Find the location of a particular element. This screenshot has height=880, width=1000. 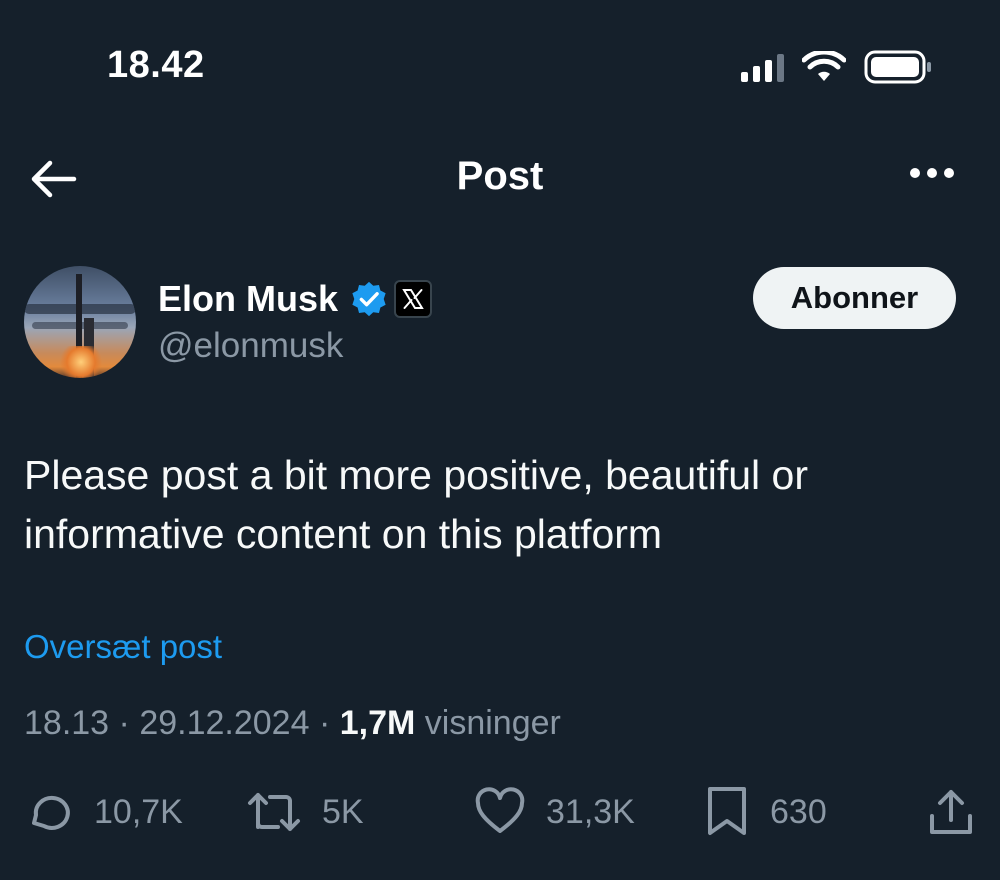

author-handle: @elonmusk is located at coordinates (250, 346).